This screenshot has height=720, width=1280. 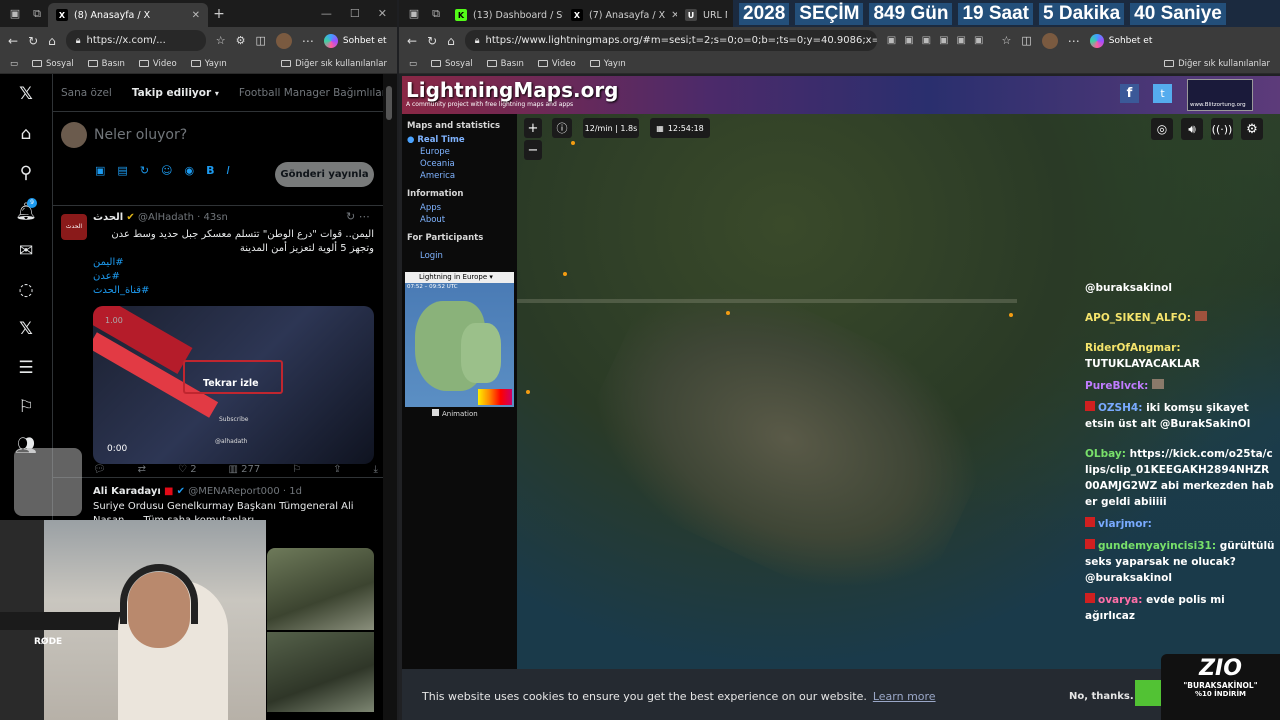 What do you see at coordinates (337, 469) in the screenshot?
I see `share-icon: ⇪` at bounding box center [337, 469].